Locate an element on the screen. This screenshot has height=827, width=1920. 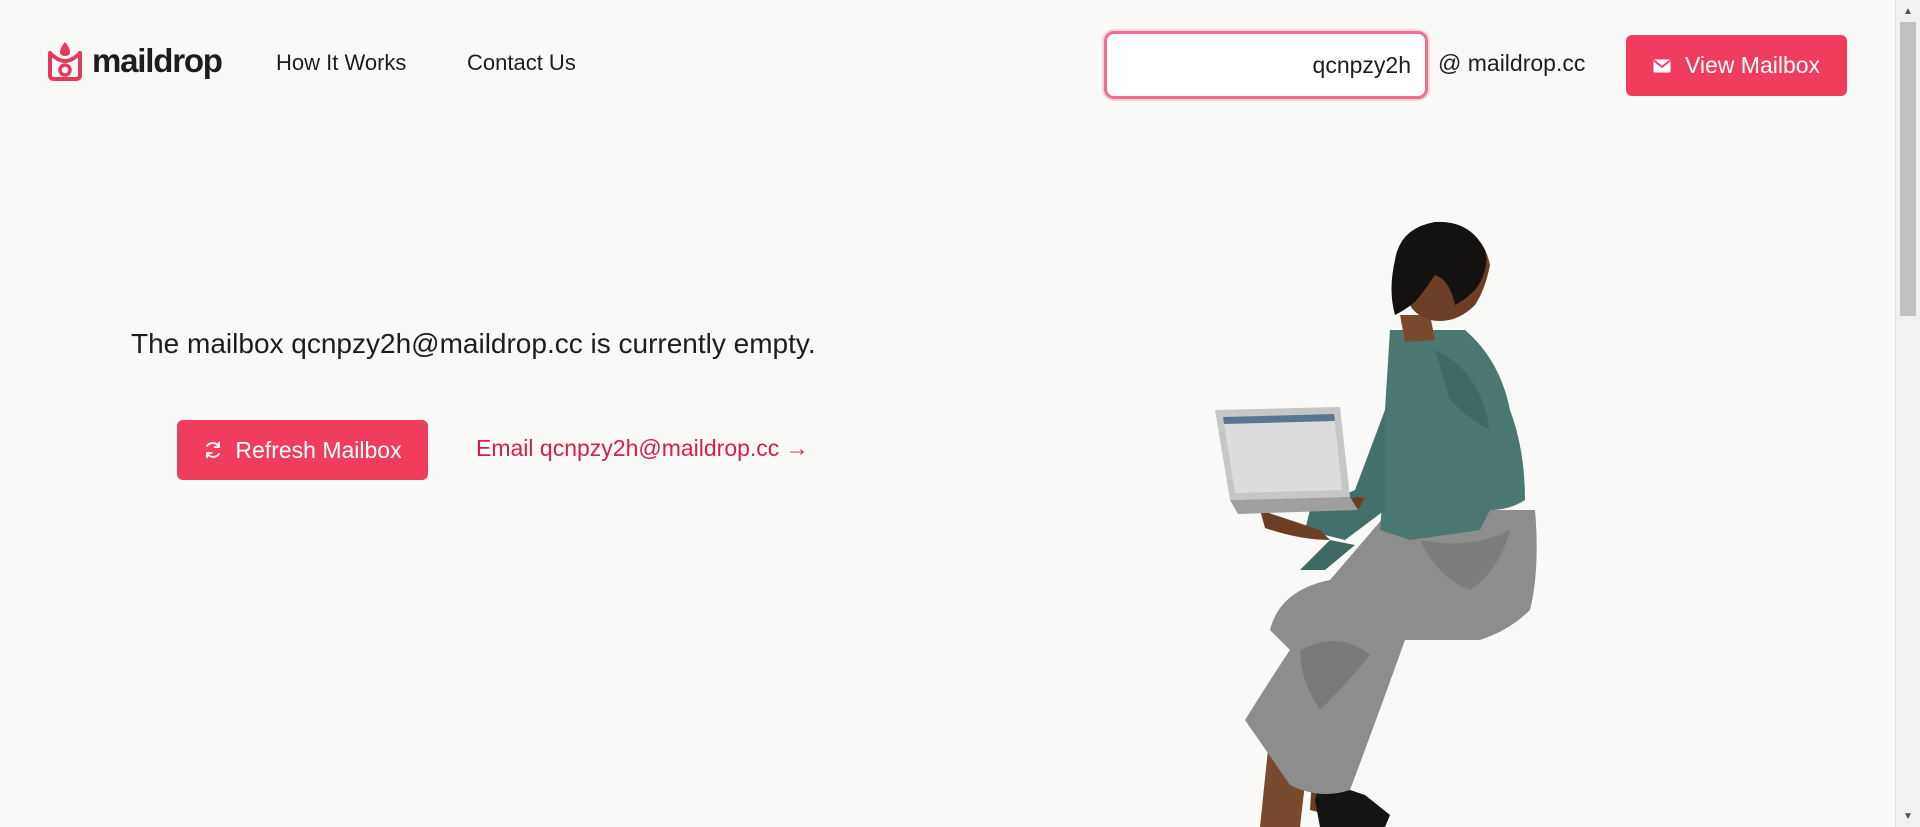
view-mailbox-button: View Mailbox is located at coordinates (1736, 65).